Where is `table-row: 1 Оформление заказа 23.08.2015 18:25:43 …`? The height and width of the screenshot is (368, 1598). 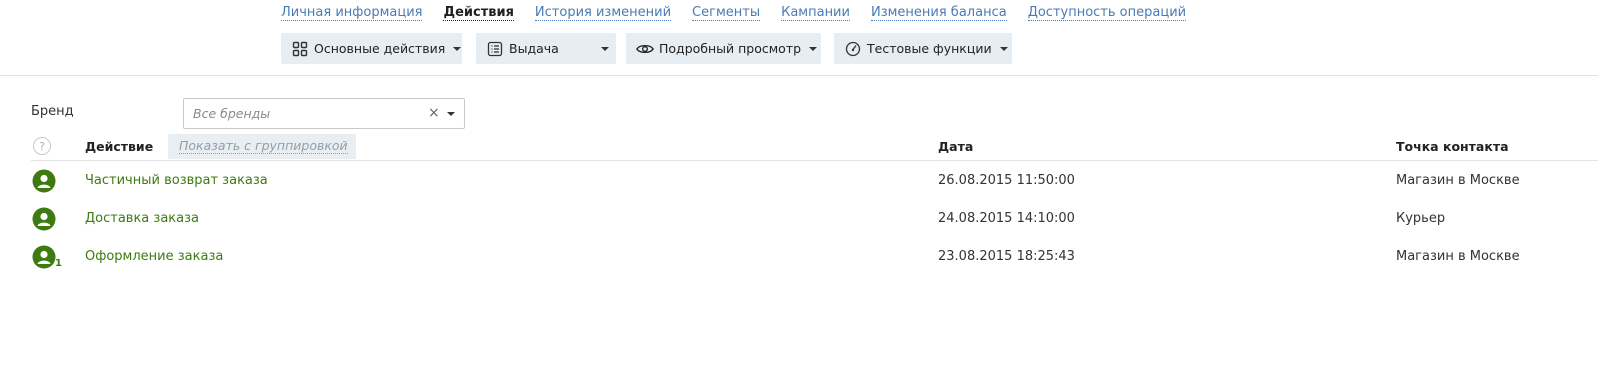
table-row: 1 Оформление заказа 23.08.2015 18:25:43 … is located at coordinates (799, 260).